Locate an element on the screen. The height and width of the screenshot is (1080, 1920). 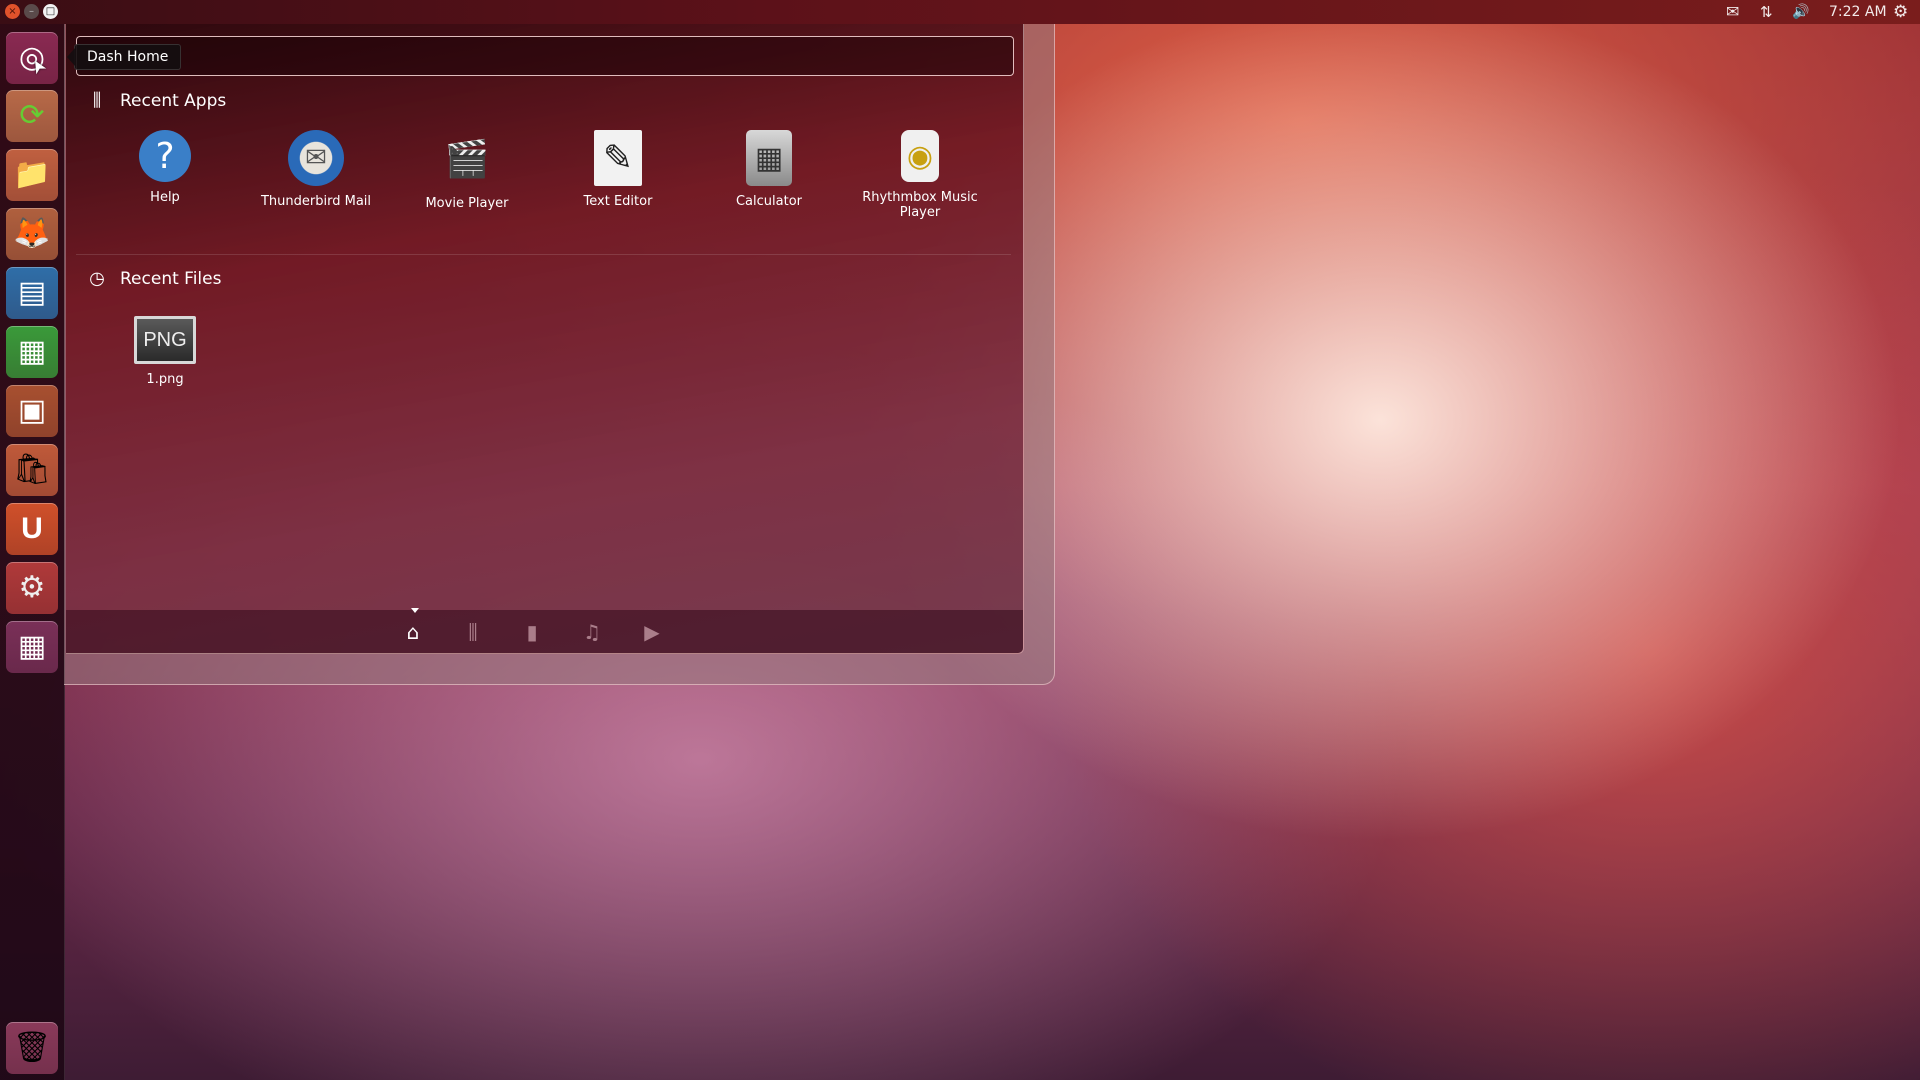
file-icon: ▮ is located at coordinates (532, 632).